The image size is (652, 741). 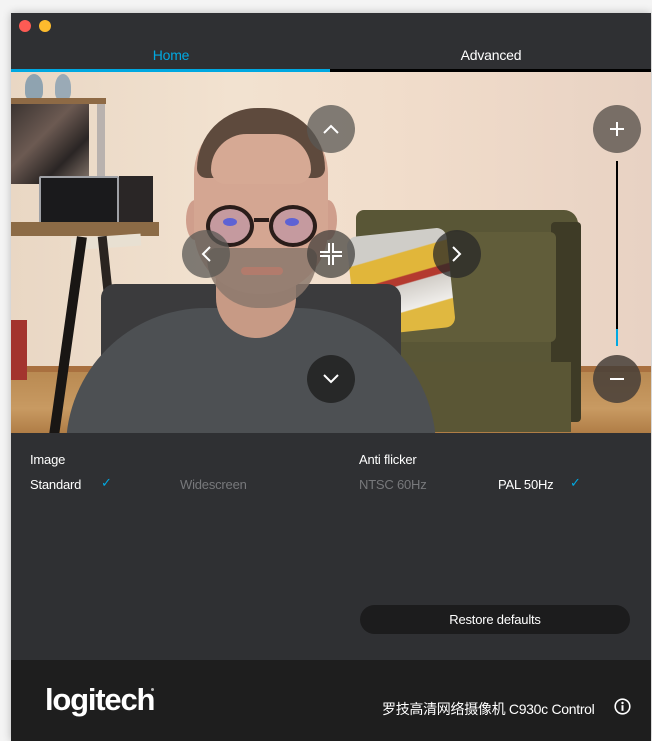 I want to click on anti-flicker-option-pal: PAL 50Hz, so click(x=526, y=484).